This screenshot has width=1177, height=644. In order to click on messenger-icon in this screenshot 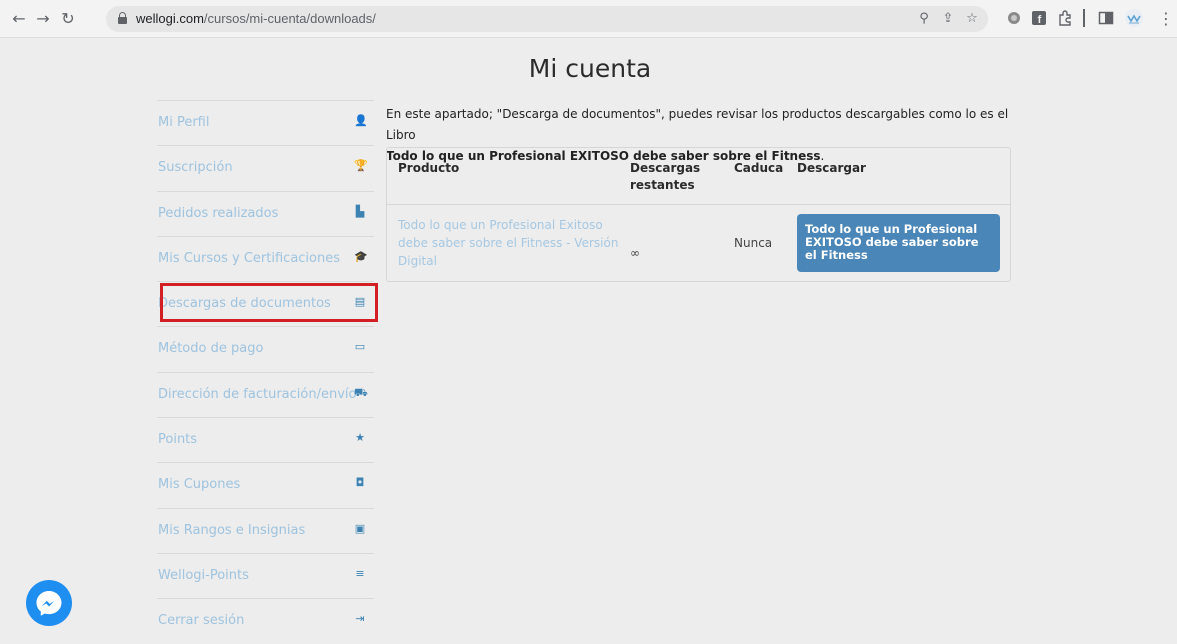, I will do `click(49, 603)`.